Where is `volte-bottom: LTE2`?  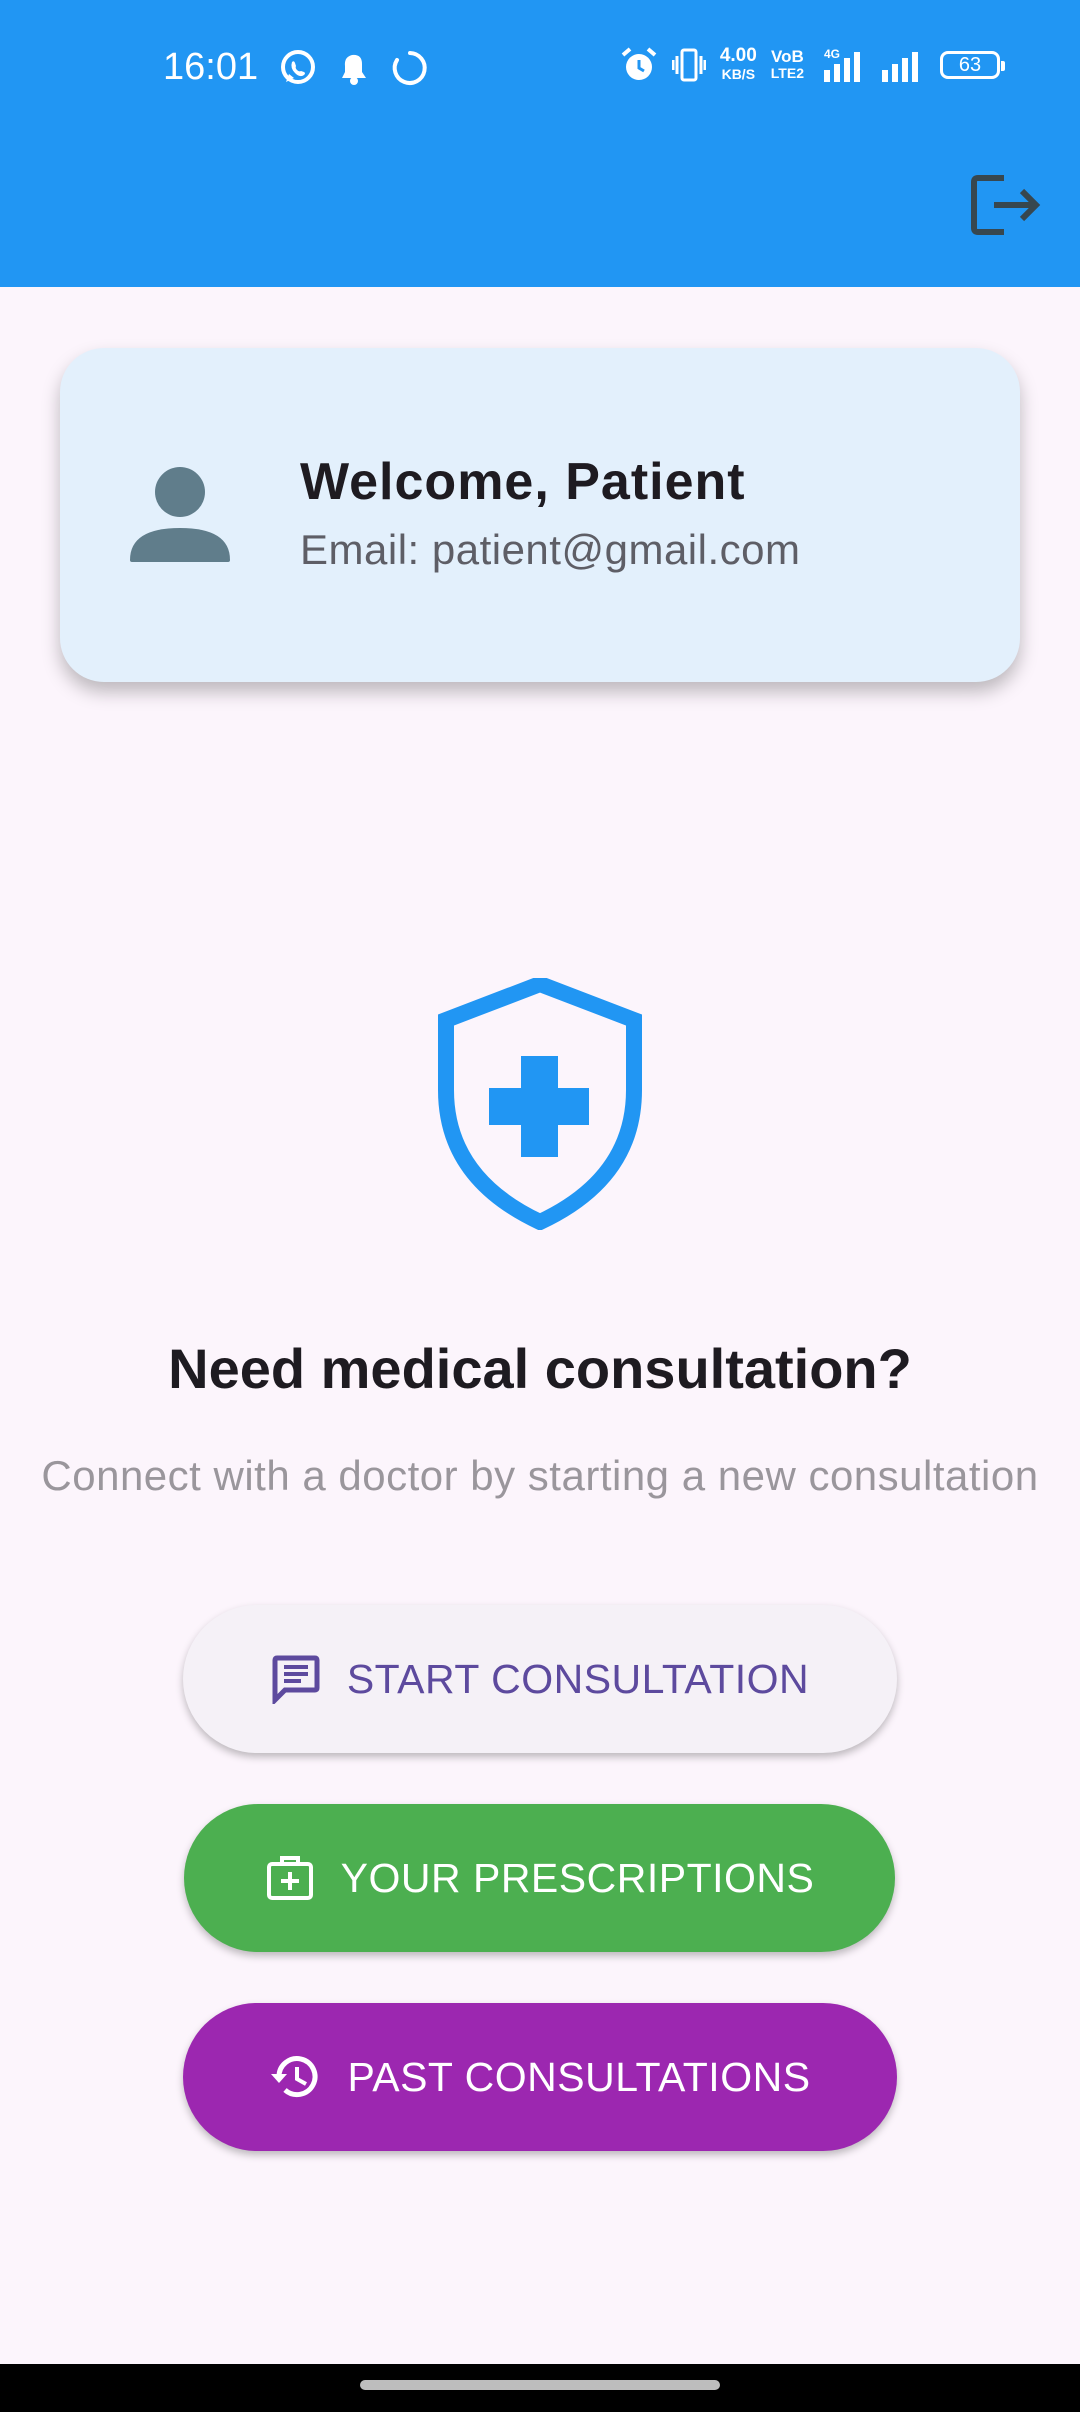 volte-bottom: LTE2 is located at coordinates (787, 73).